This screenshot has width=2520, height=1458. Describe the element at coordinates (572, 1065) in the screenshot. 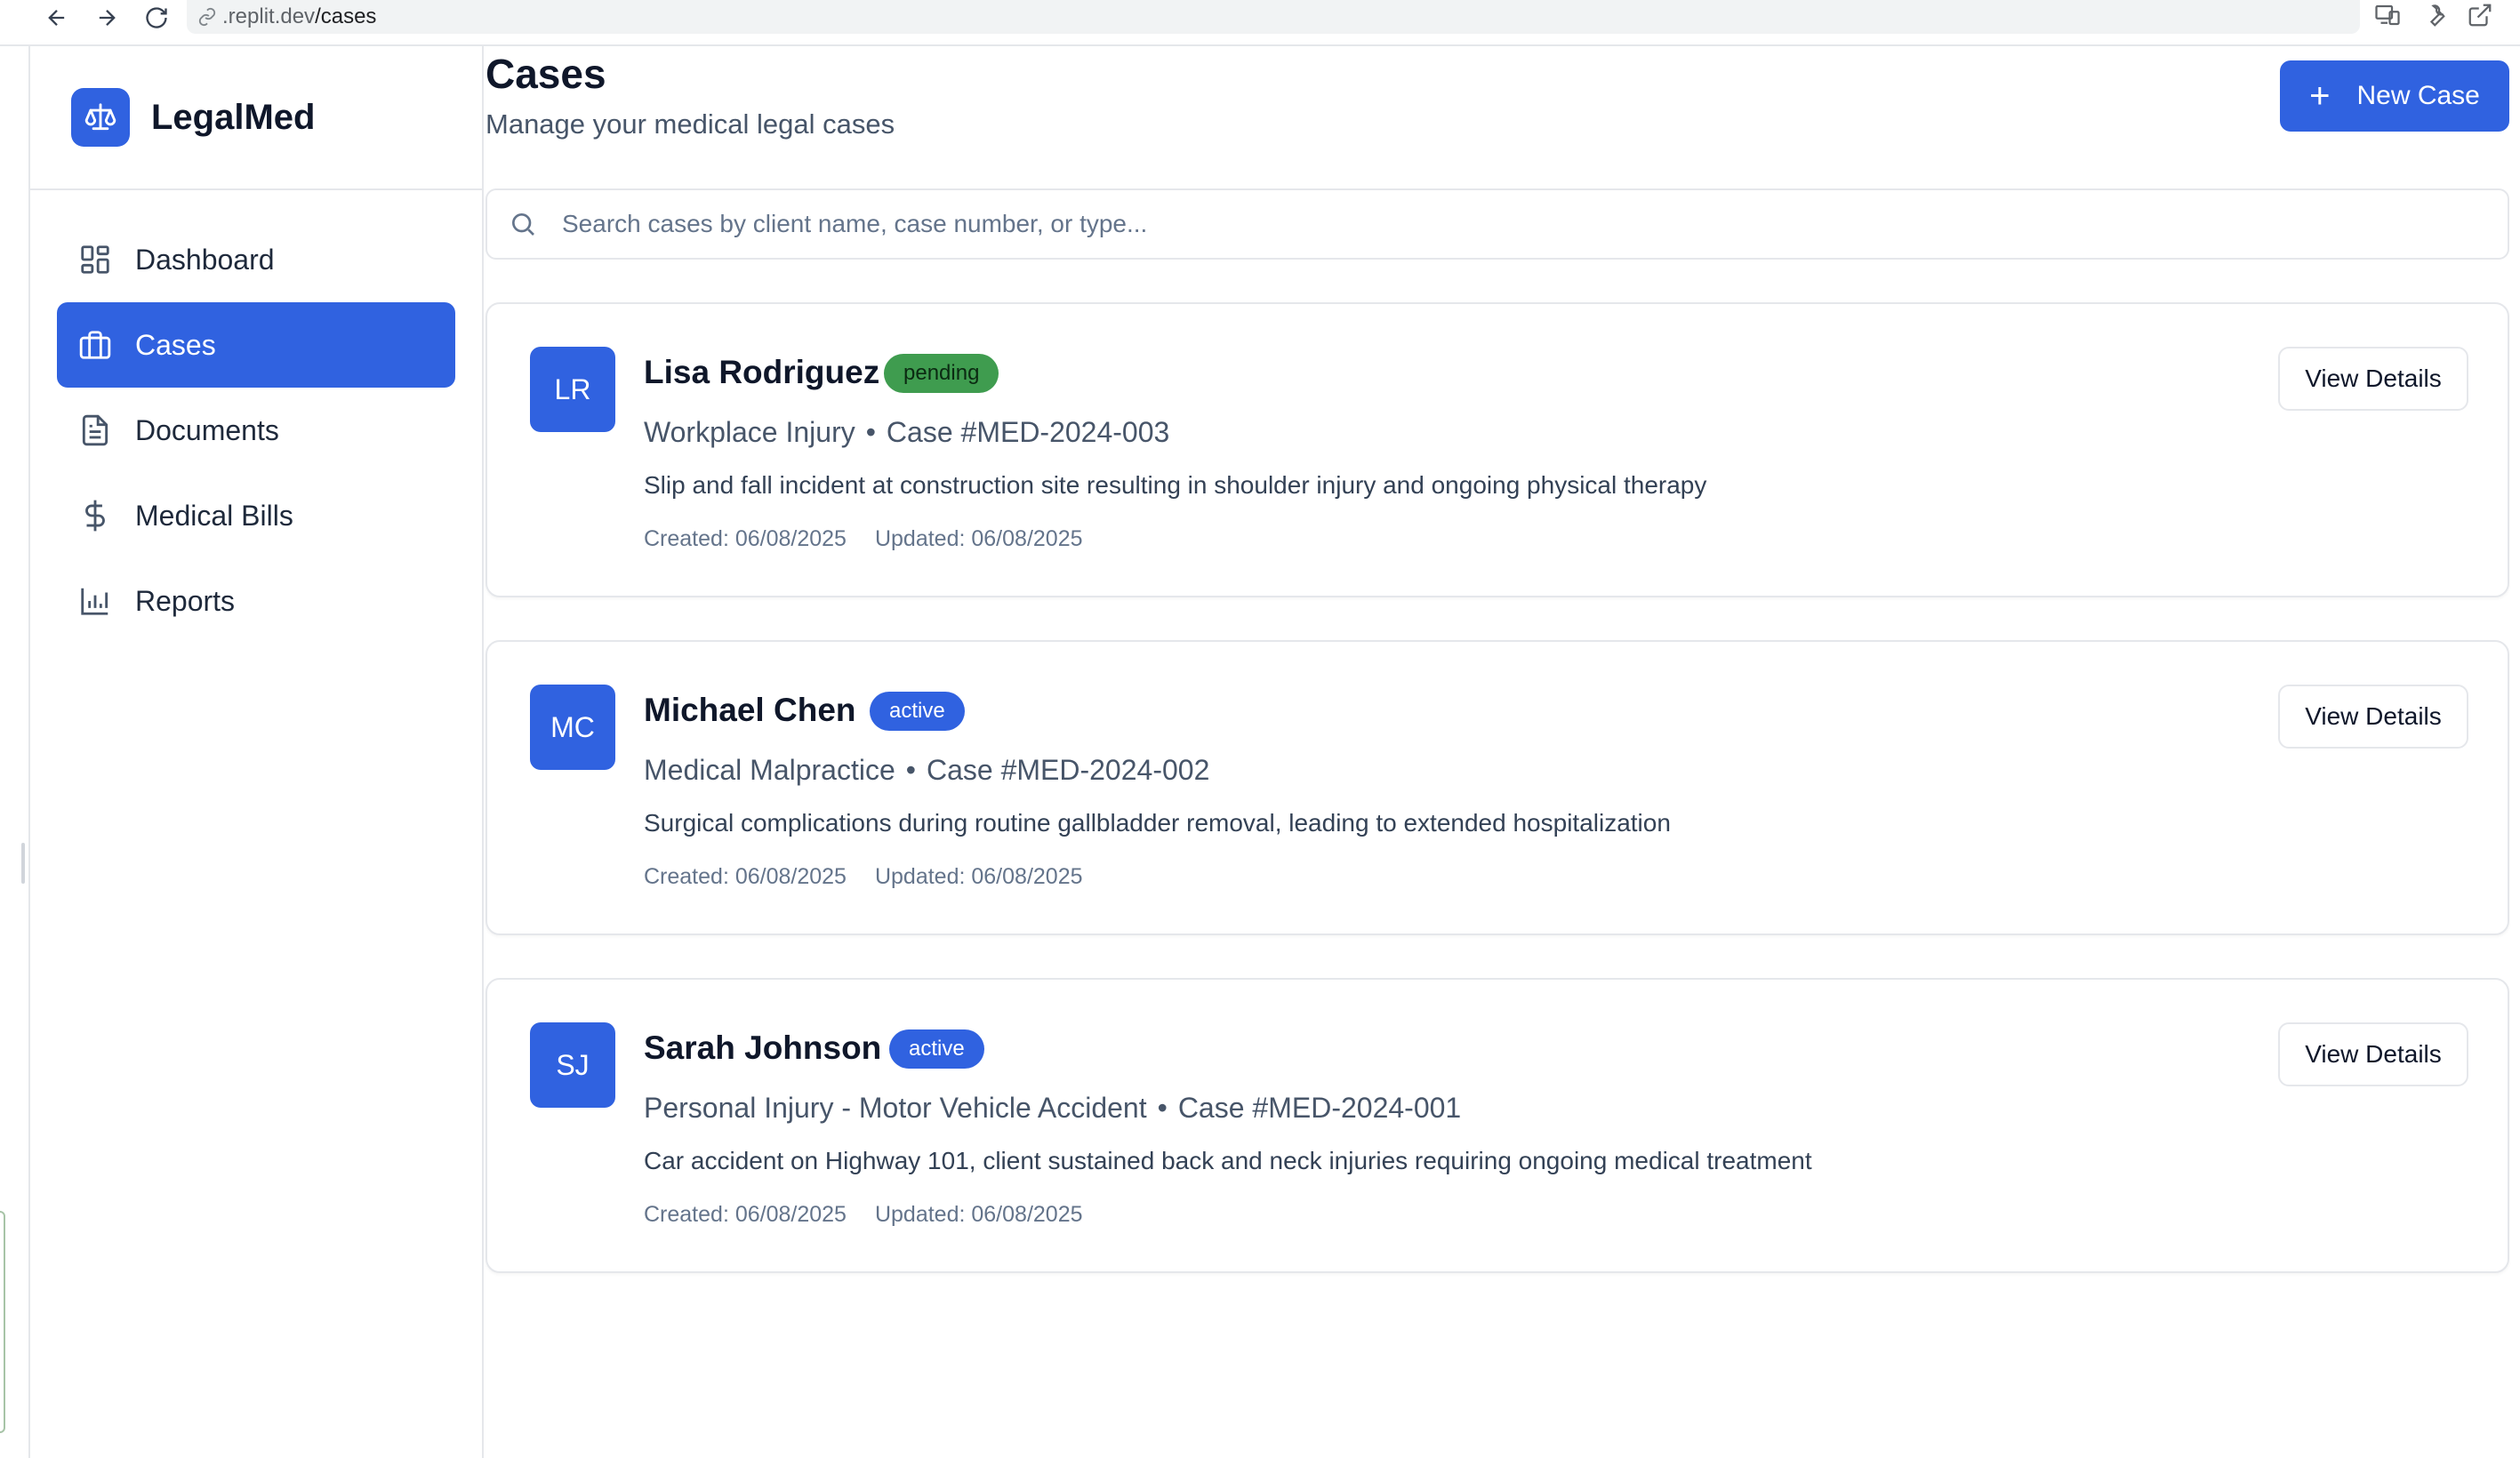

I see `avatar: SJ` at that location.